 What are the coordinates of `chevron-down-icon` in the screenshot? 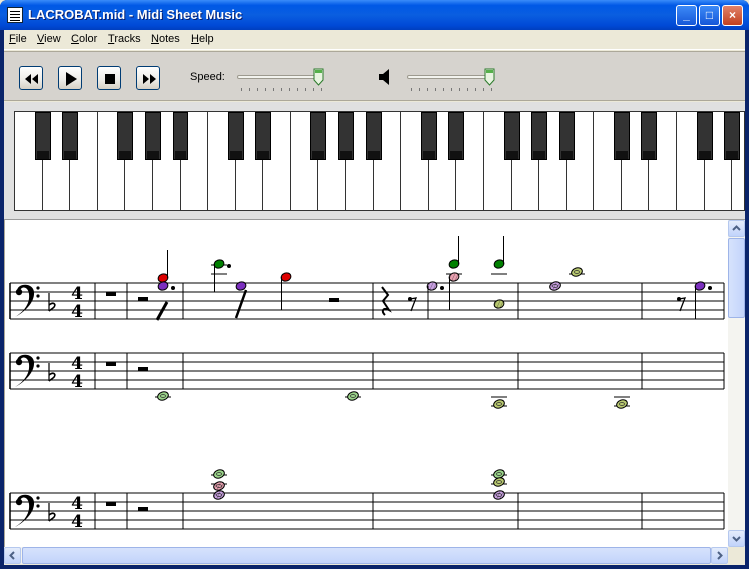 It's located at (736, 539).